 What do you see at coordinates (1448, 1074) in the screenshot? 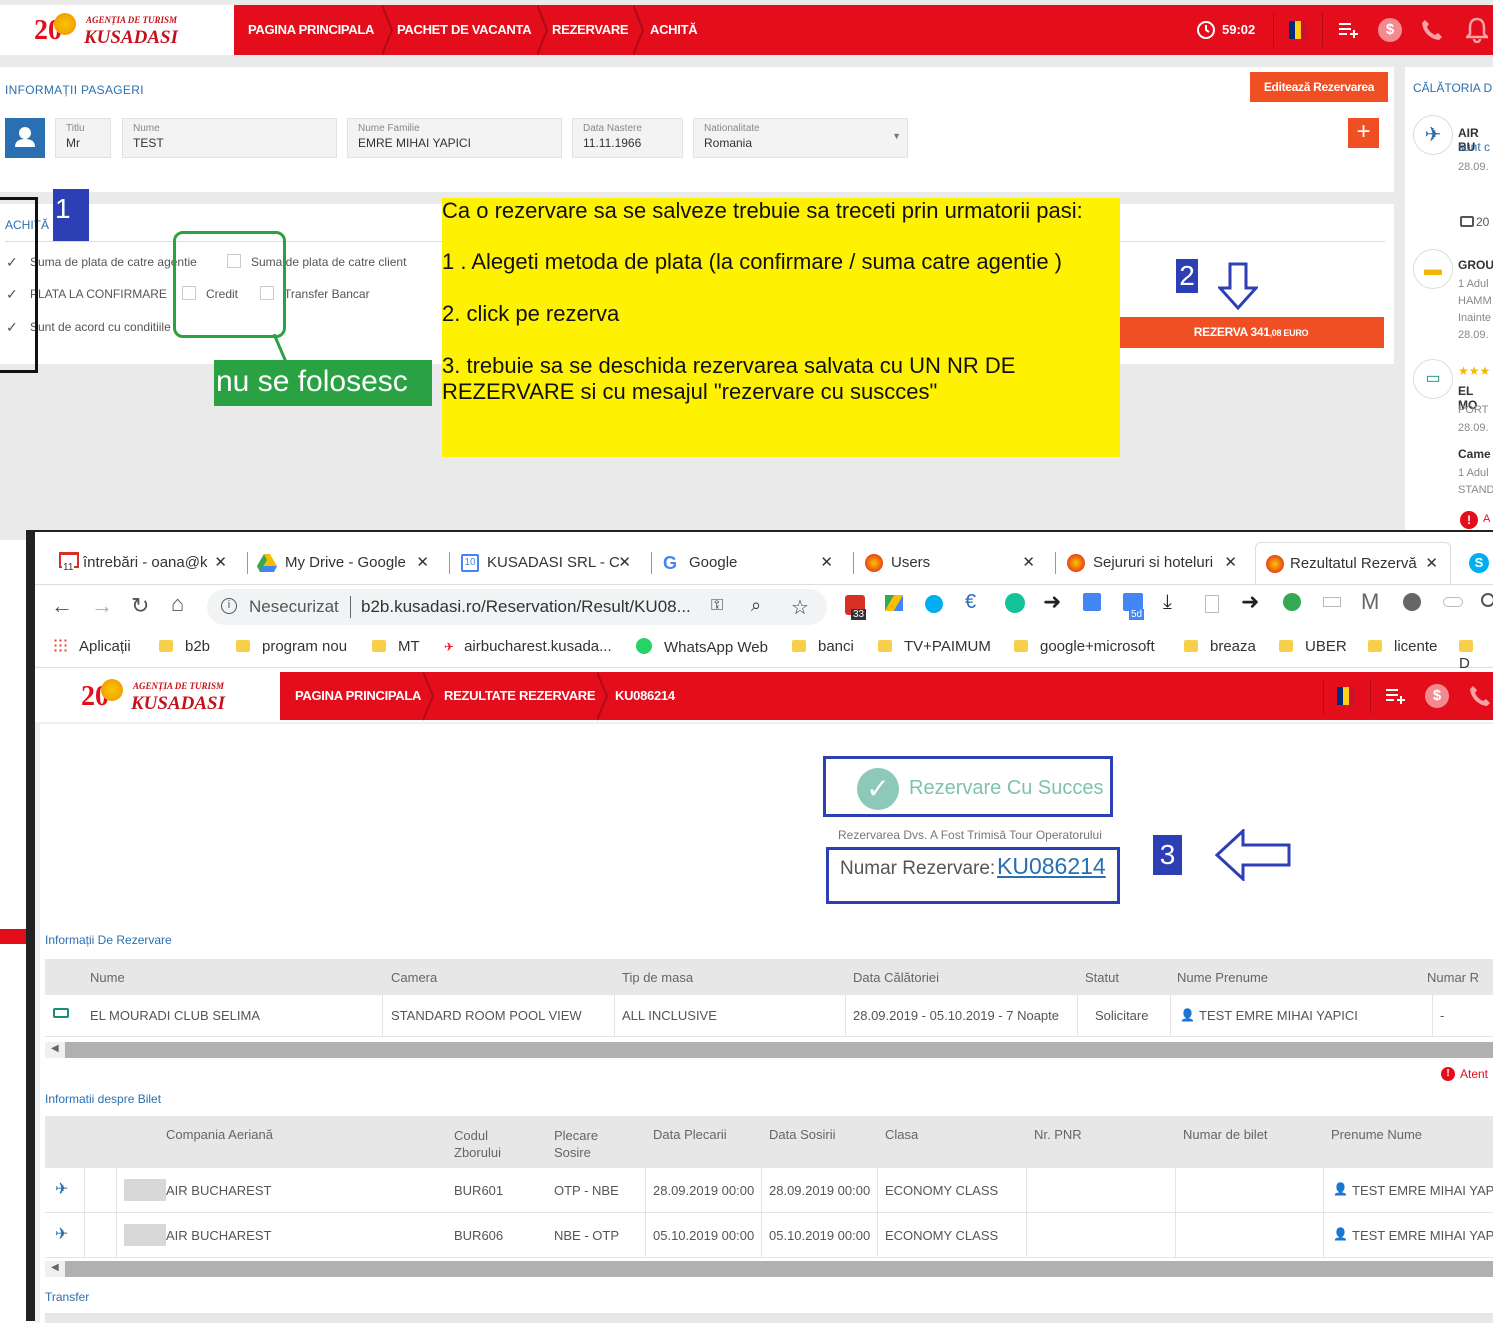
I see `alert-icon: !` at bounding box center [1448, 1074].